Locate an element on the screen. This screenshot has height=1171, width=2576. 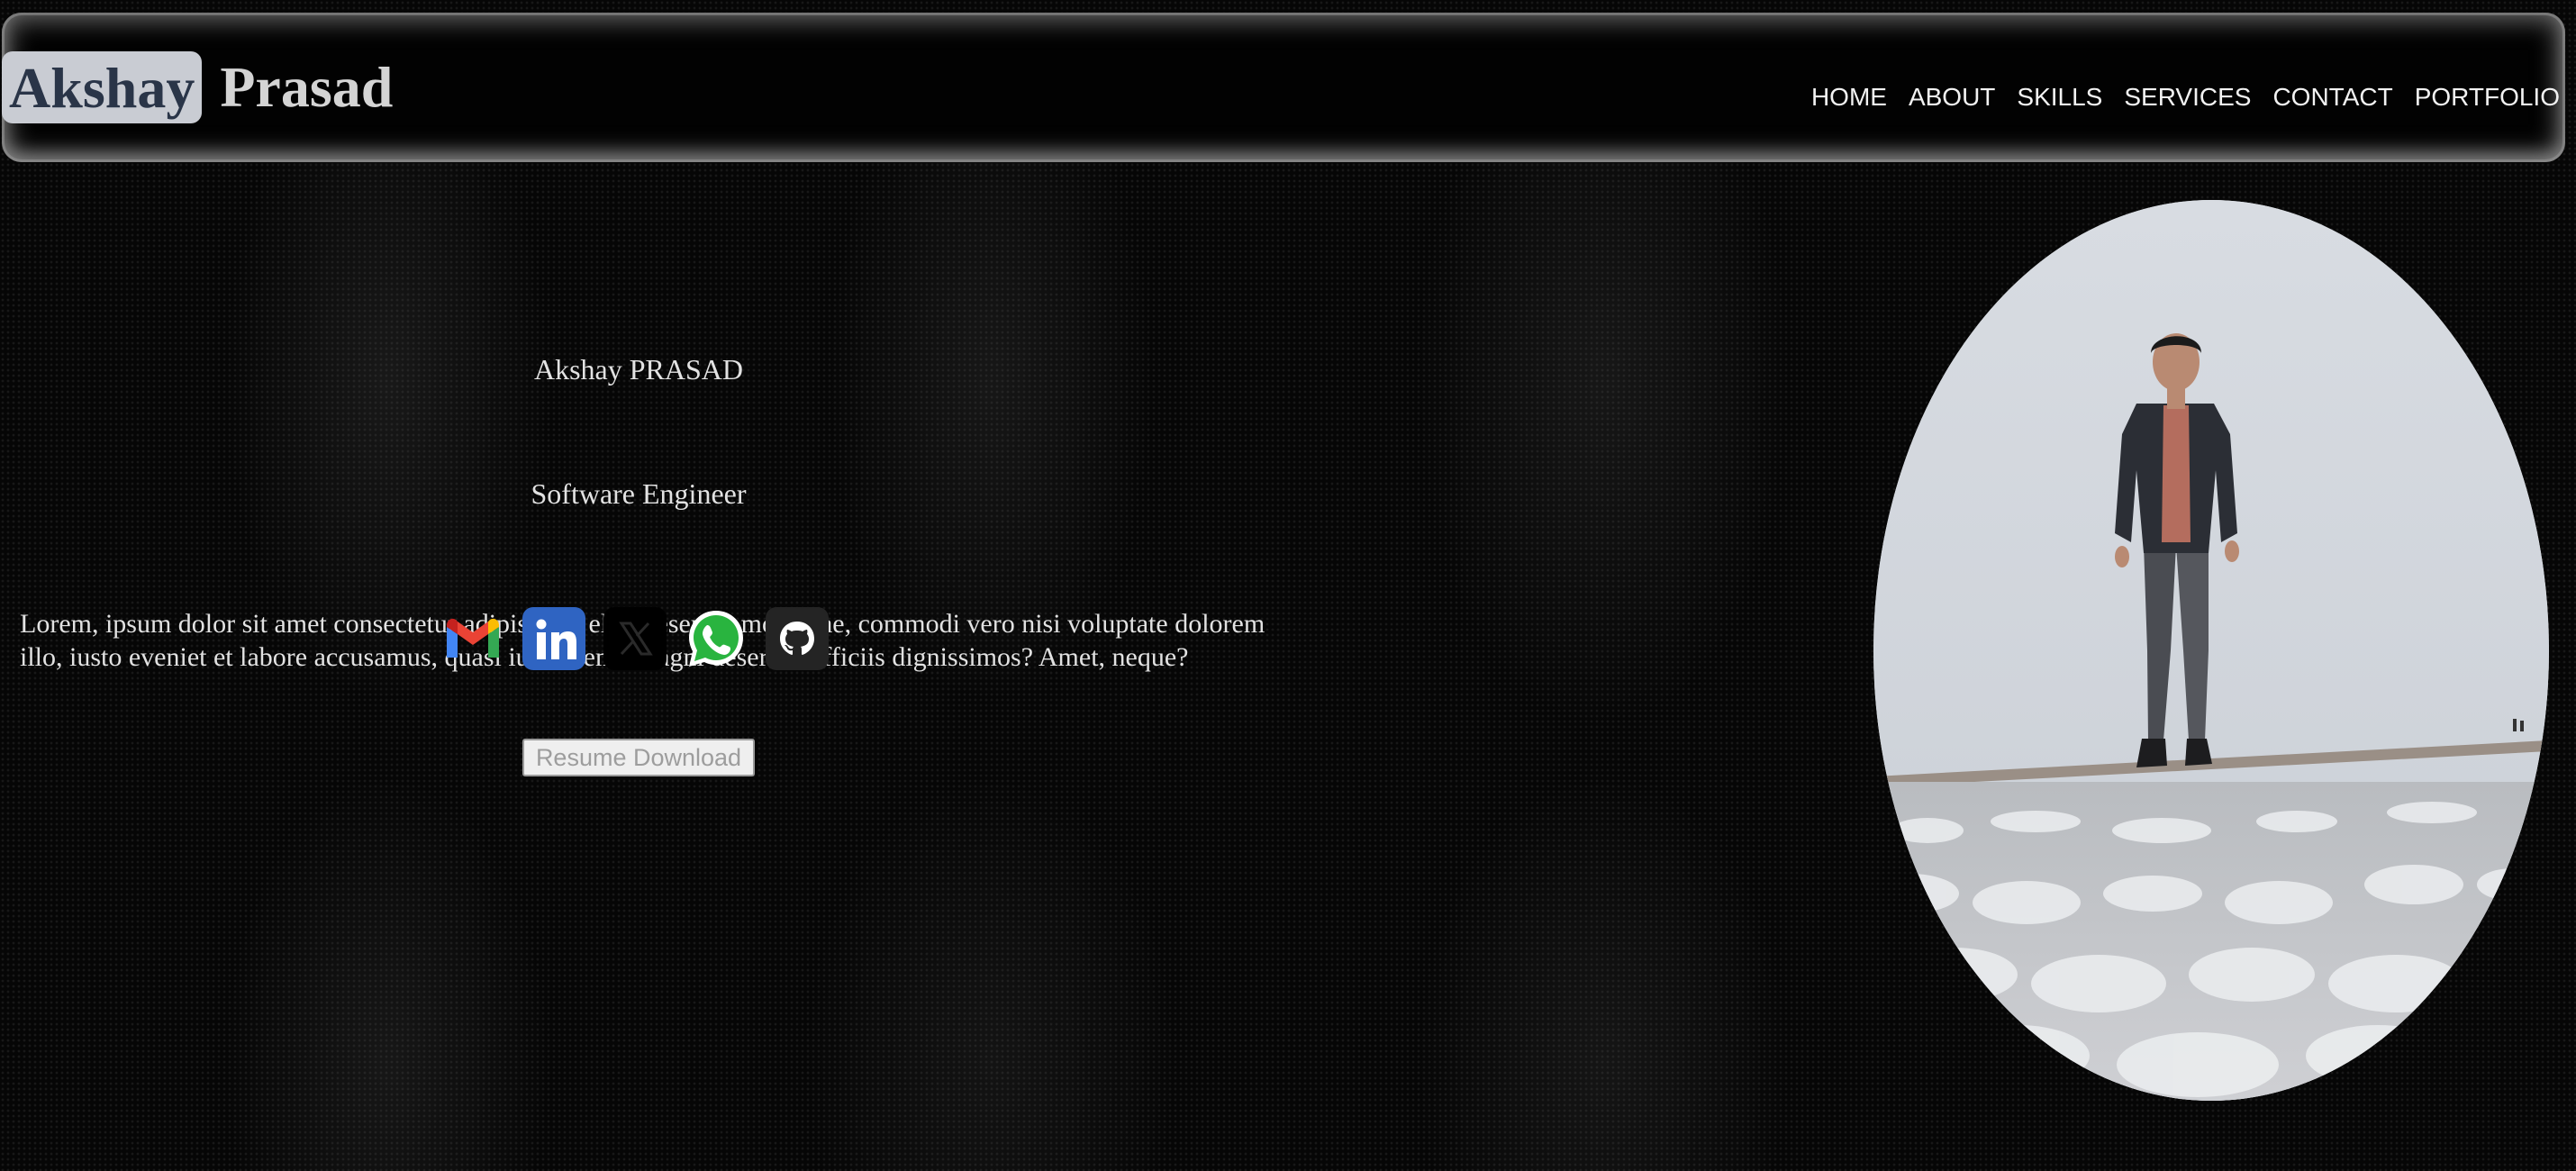
x-icon is located at coordinates (635, 638).